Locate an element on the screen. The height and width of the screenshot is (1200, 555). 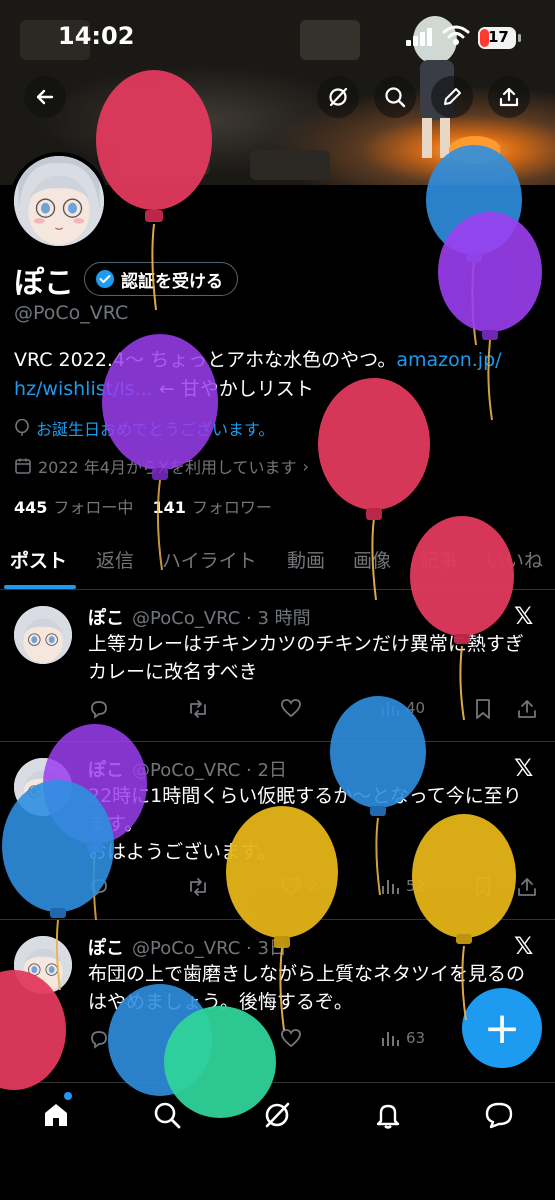
tab-replies: 返信 is located at coordinates (115, 559).